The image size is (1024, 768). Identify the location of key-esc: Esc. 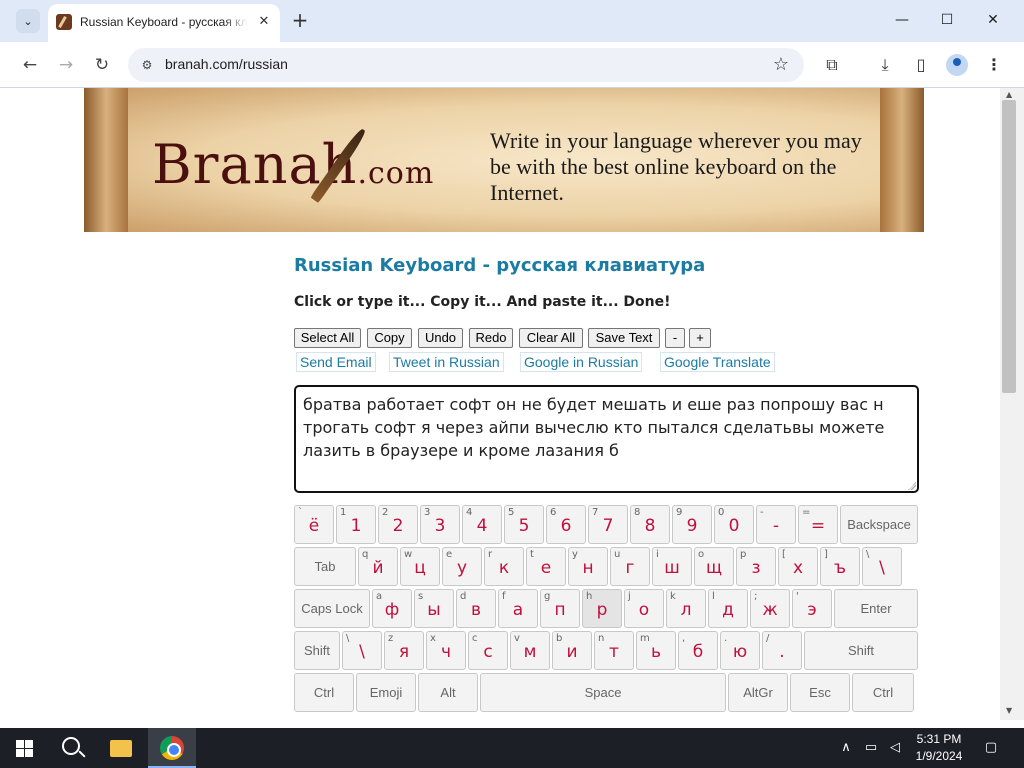
(820, 692).